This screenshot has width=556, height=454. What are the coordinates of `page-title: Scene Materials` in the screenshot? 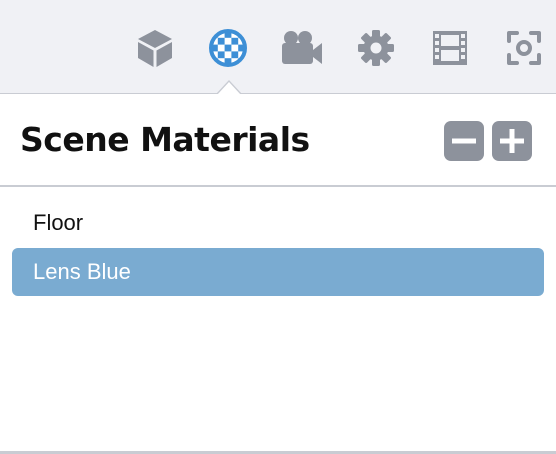 It's located at (165, 139).